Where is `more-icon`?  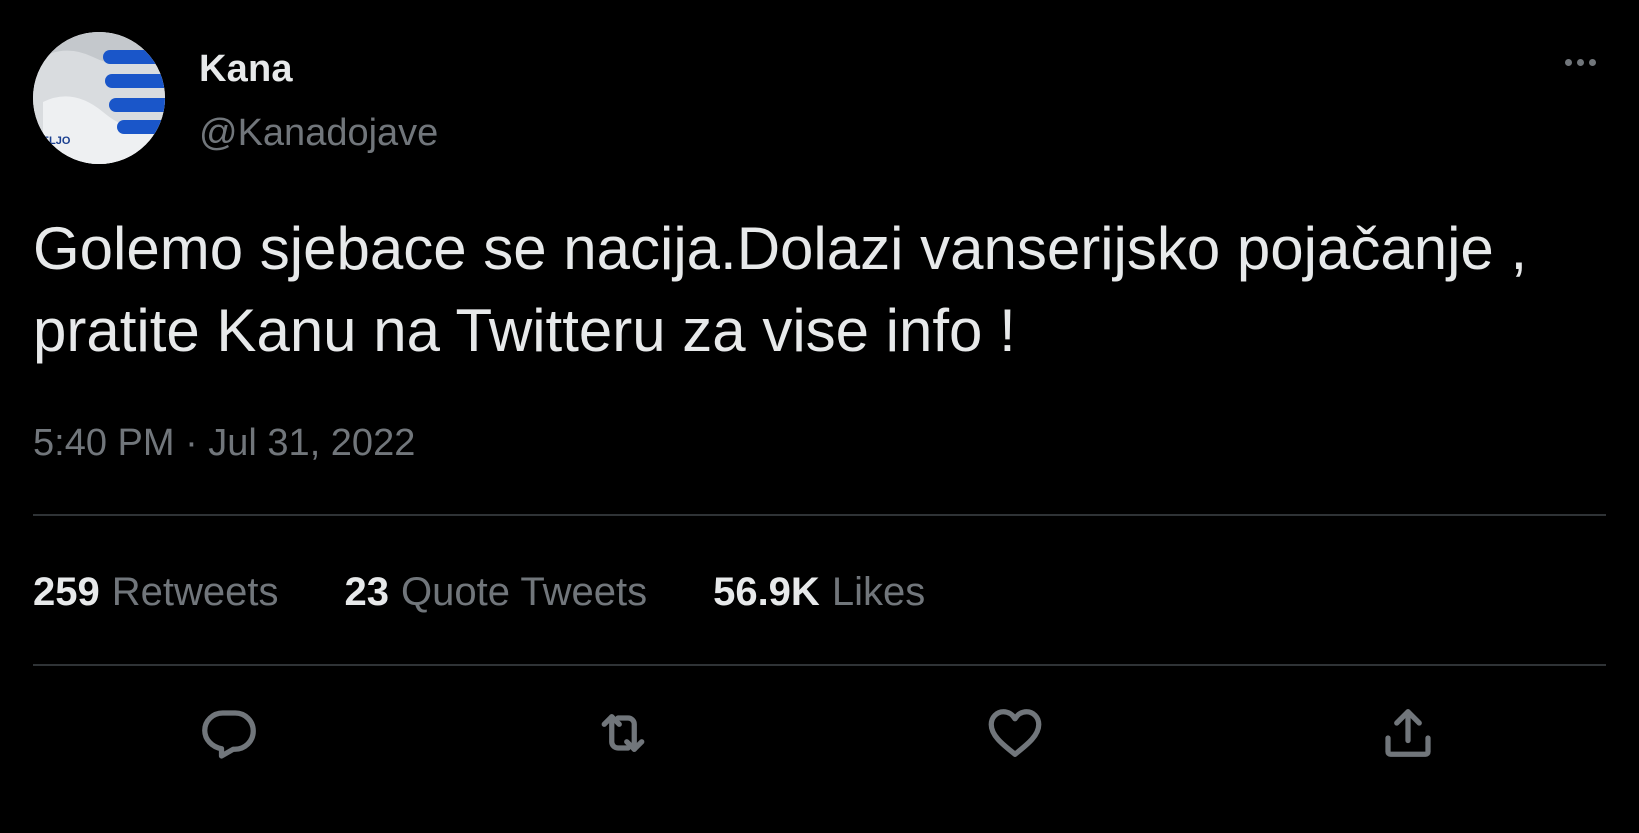 more-icon is located at coordinates (1580, 62).